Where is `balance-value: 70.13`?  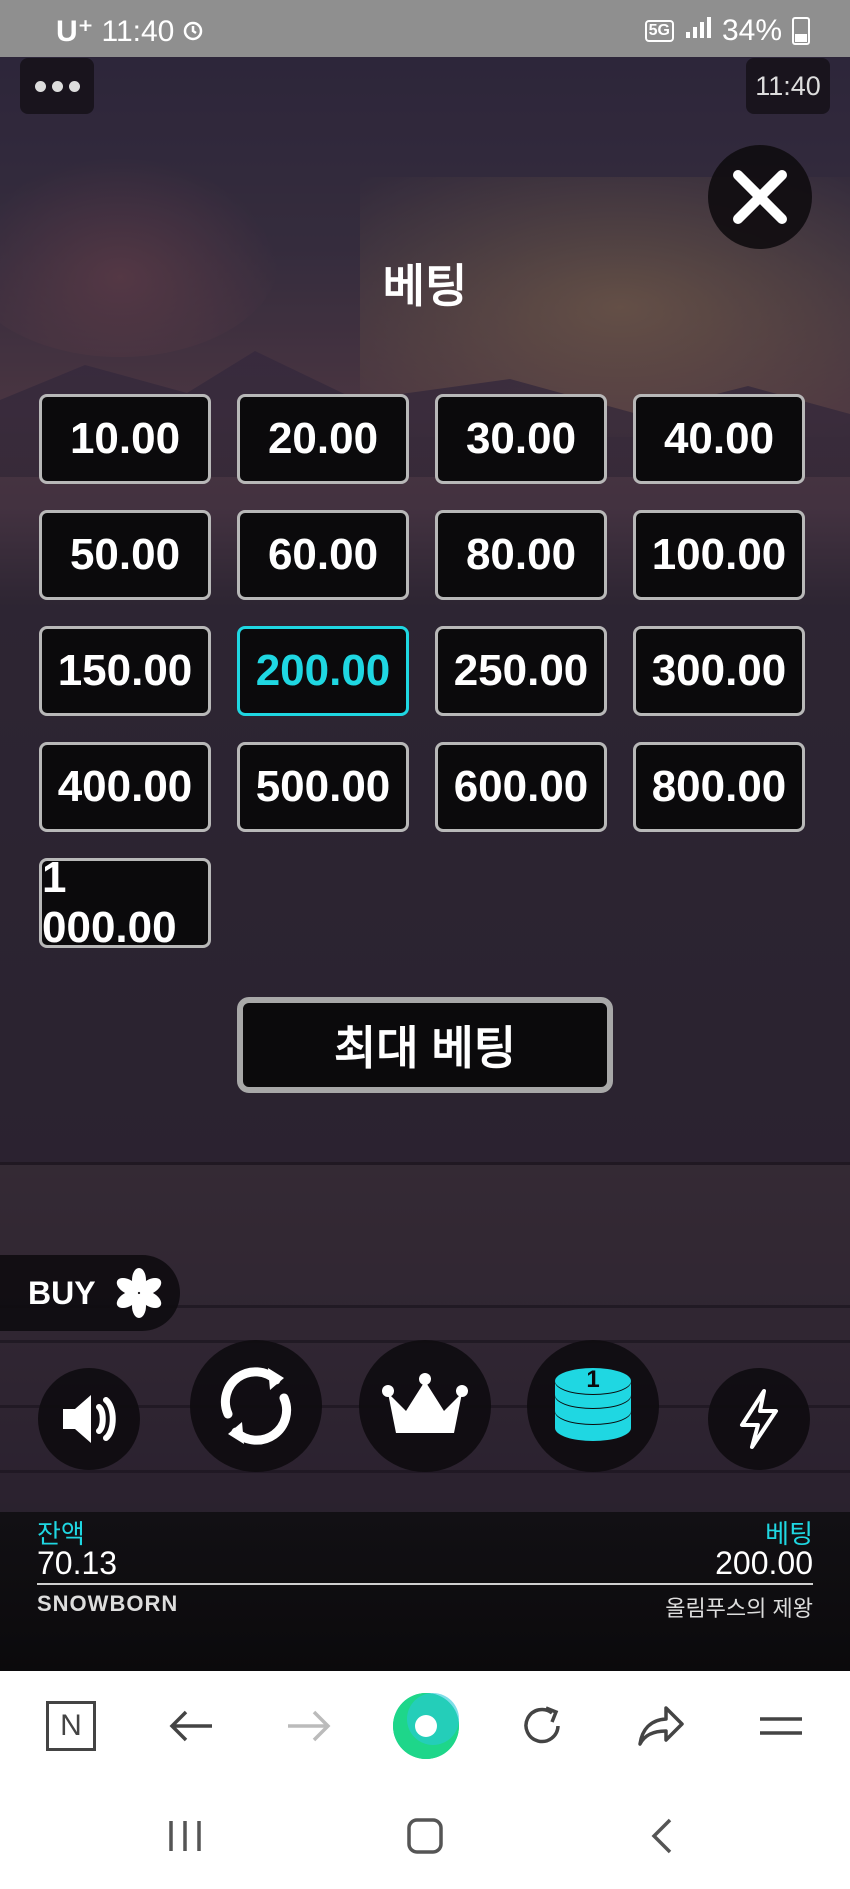 balance-value: 70.13 is located at coordinates (77, 1563).